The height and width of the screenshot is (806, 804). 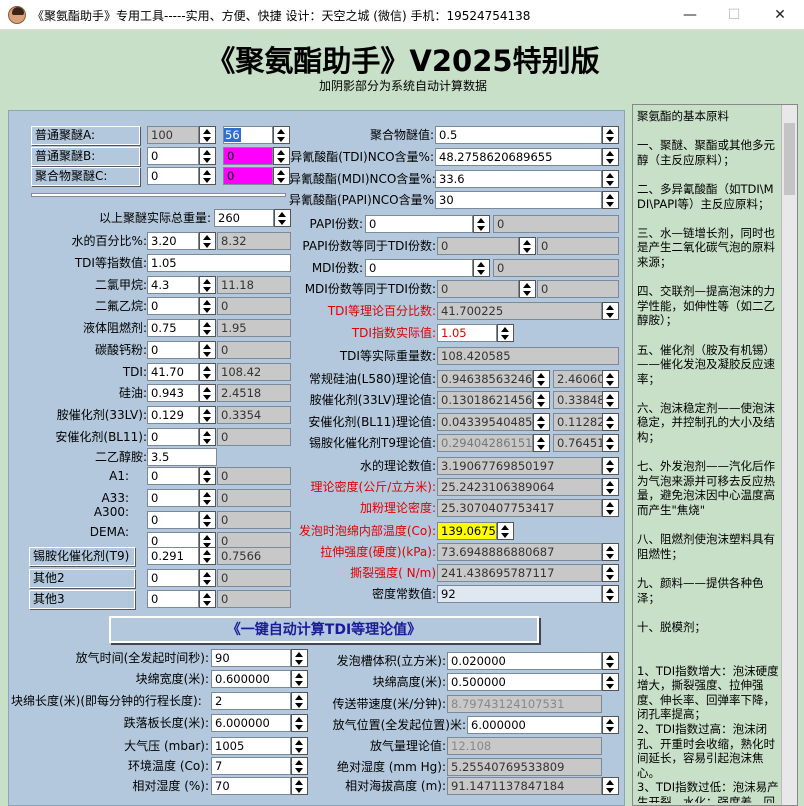 What do you see at coordinates (173, 241) in the screenshot?
I see `water-pct-field: 3.20` at bounding box center [173, 241].